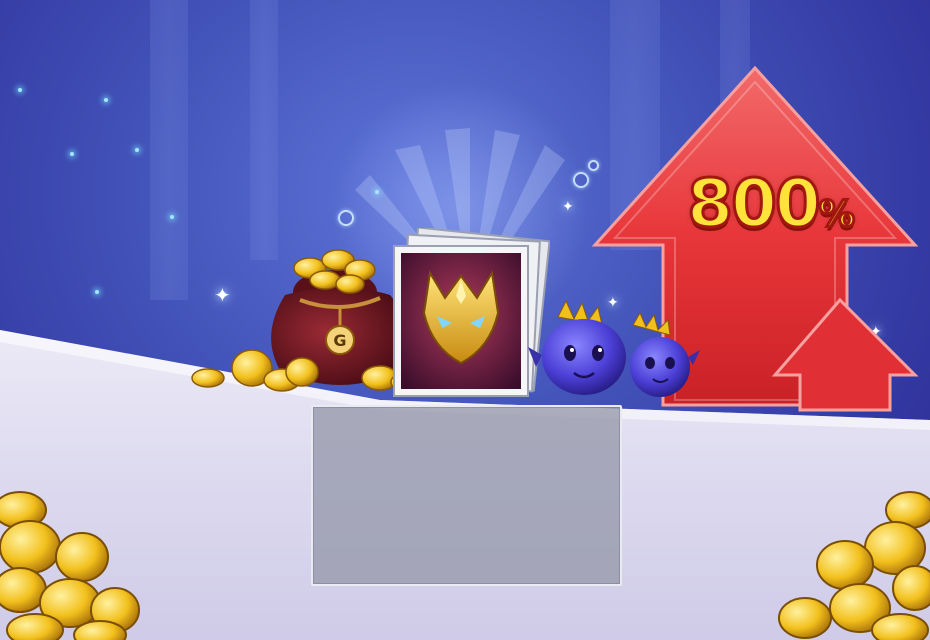  I want to click on multiplier-label: 800%, so click(771, 204).